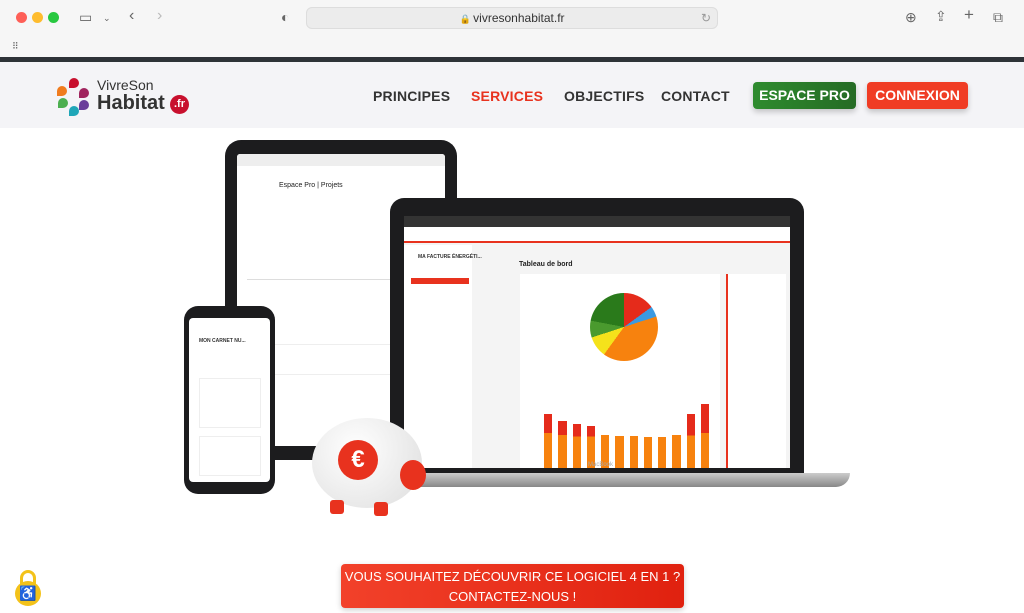 Image resolution: width=1024 pixels, height=613 pixels. I want to click on nav-objectifs: OBJECTIFS, so click(604, 96).